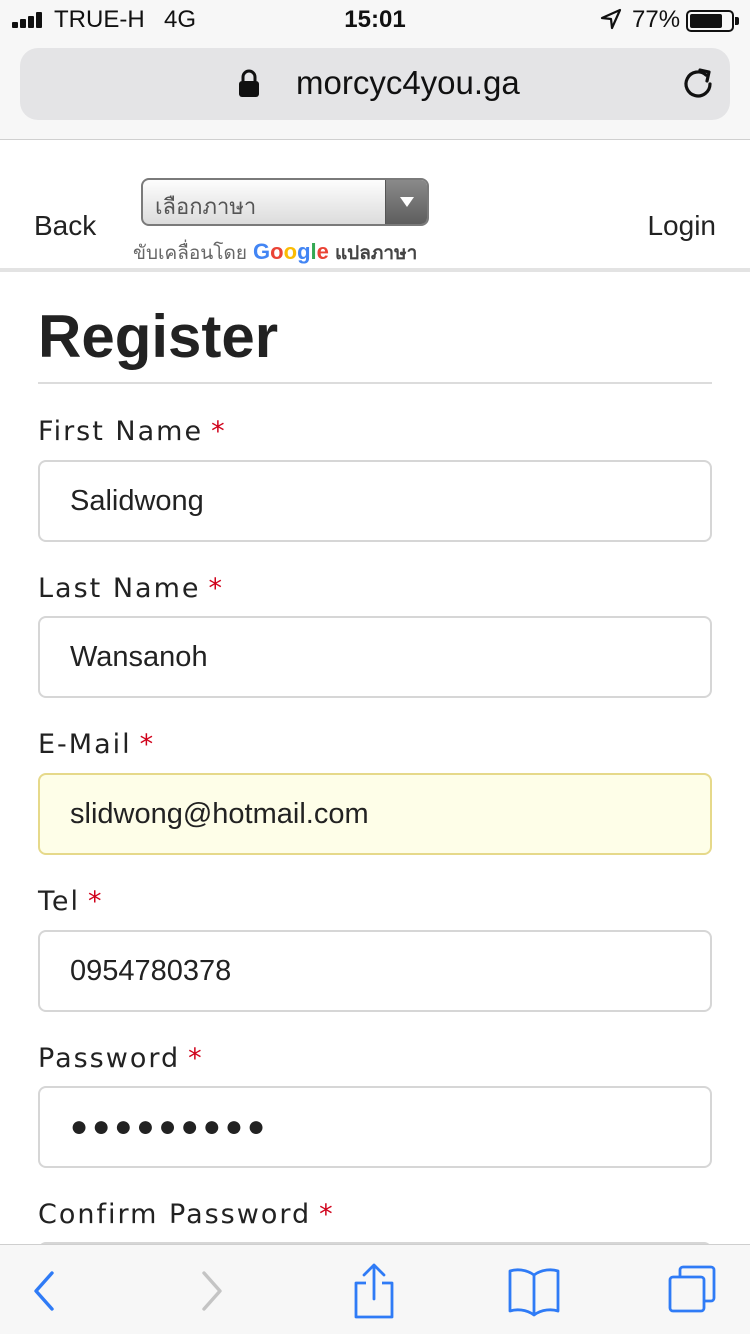 This screenshot has height=1334, width=750. I want to click on confirm-password-label: Confirm Password *, so click(186, 1214).